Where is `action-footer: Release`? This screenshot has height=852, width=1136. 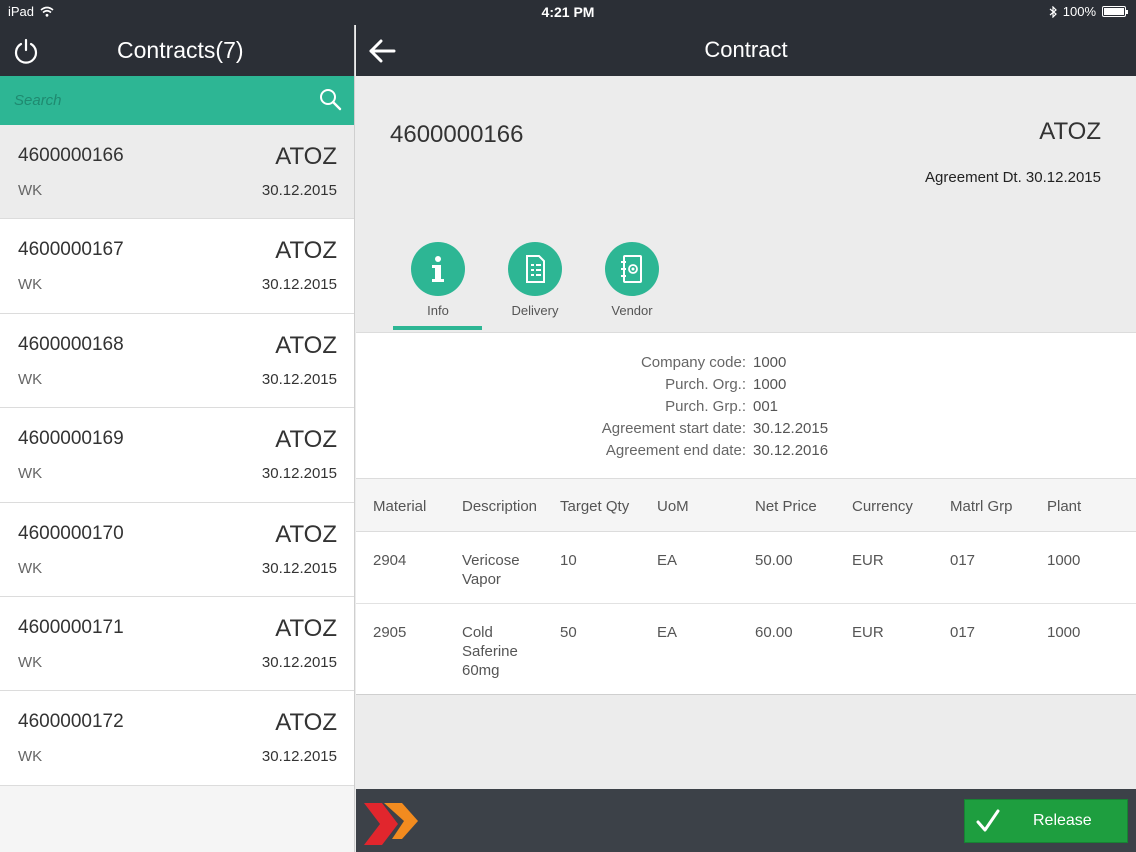
action-footer: Release is located at coordinates (746, 820).